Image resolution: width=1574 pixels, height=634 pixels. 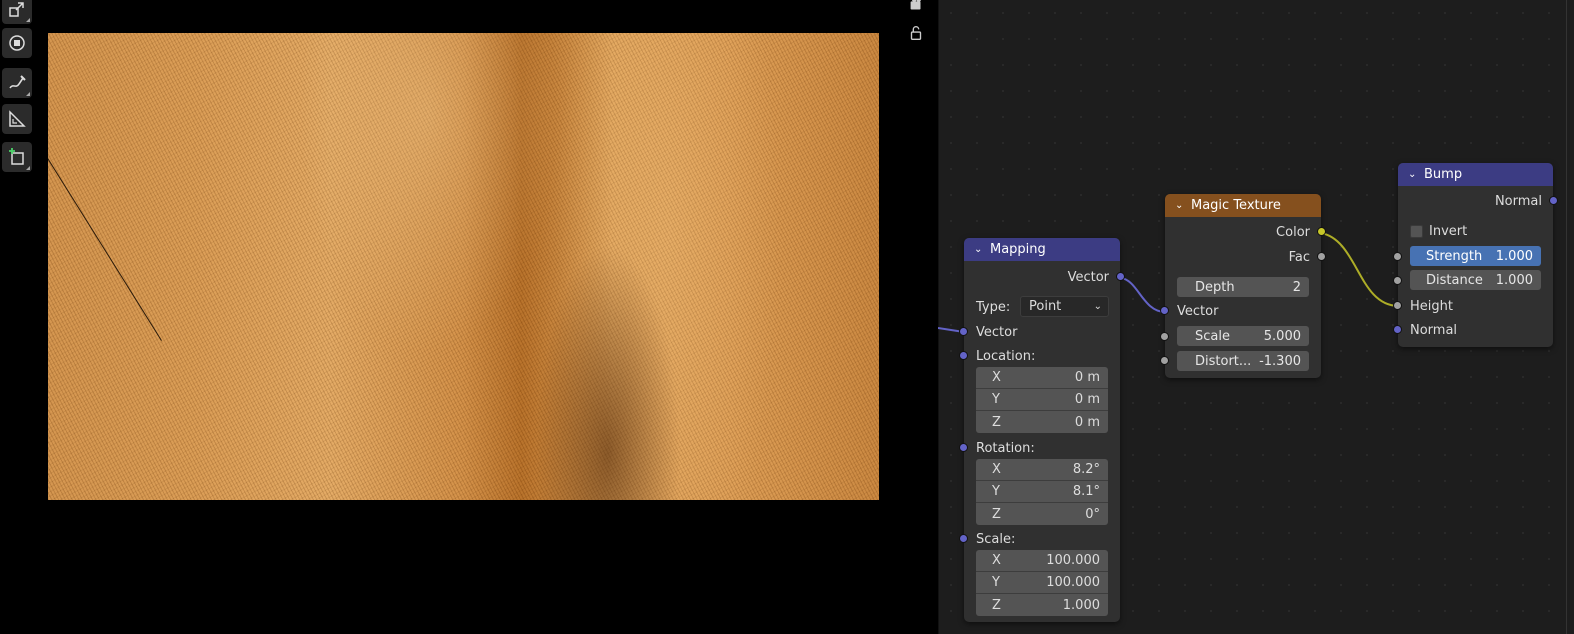 What do you see at coordinates (1243, 205) in the screenshot?
I see `magic-texture-node-header: ⌄ Magic Texture` at bounding box center [1243, 205].